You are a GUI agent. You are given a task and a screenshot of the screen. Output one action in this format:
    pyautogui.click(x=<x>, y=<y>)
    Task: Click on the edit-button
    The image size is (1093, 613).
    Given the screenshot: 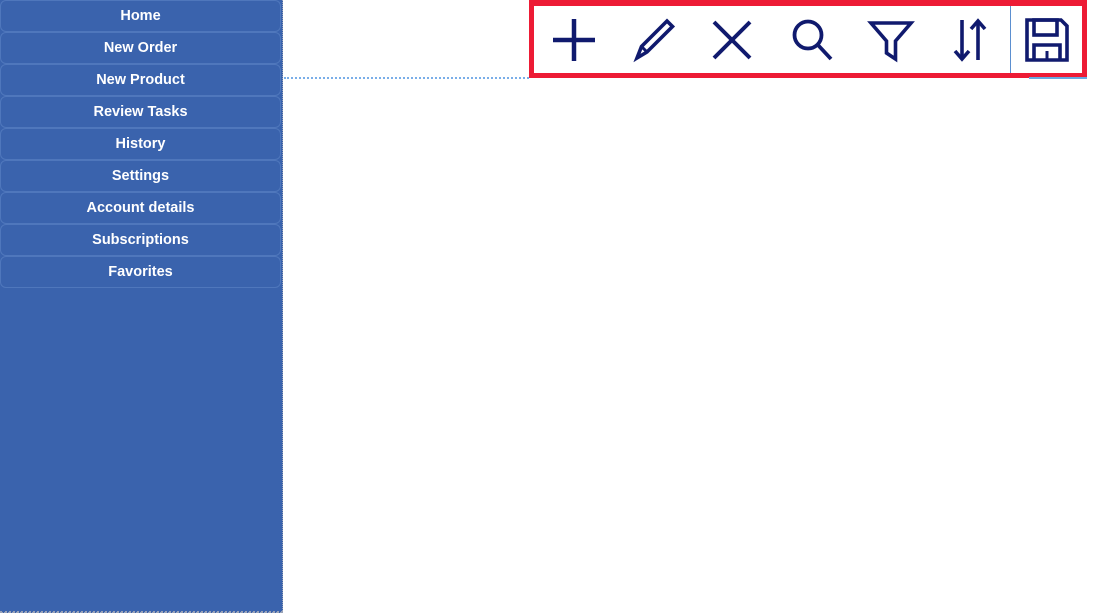 What is the action you would take?
    pyautogui.click(x=653, y=40)
    